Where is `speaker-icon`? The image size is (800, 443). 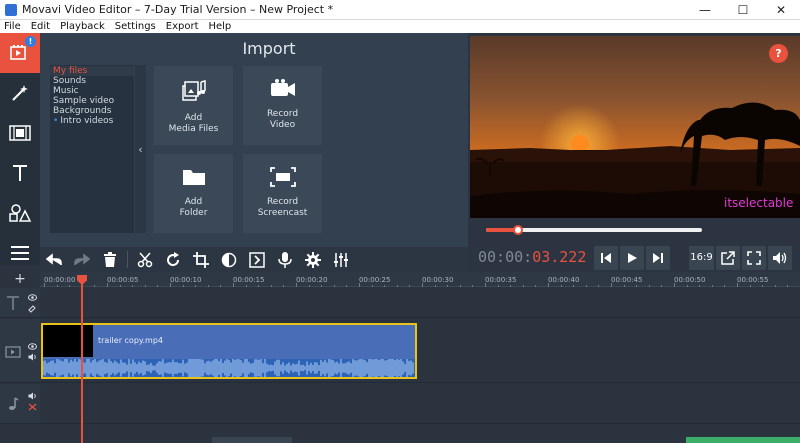
speaker-icon is located at coordinates (780, 258).